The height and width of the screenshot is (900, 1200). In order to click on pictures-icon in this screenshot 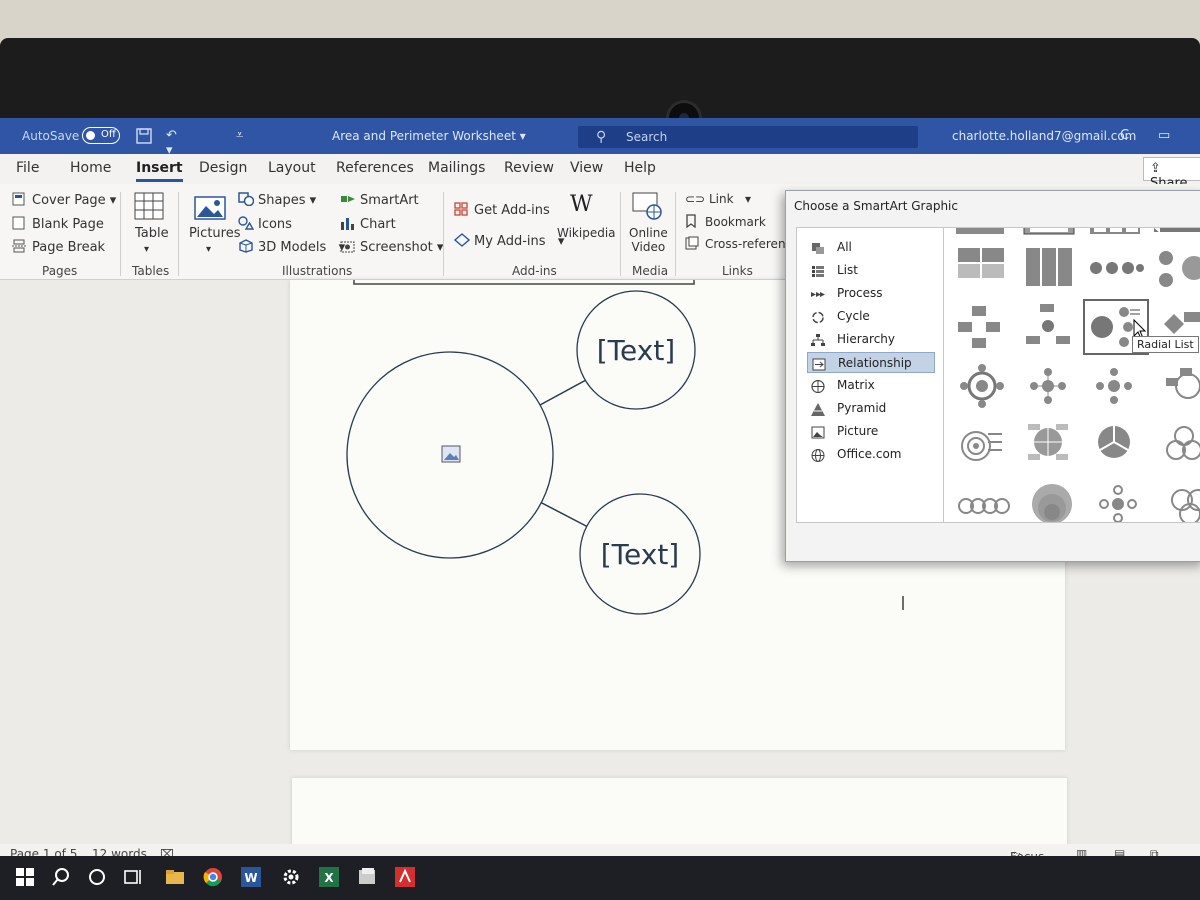, I will do `click(210, 210)`.